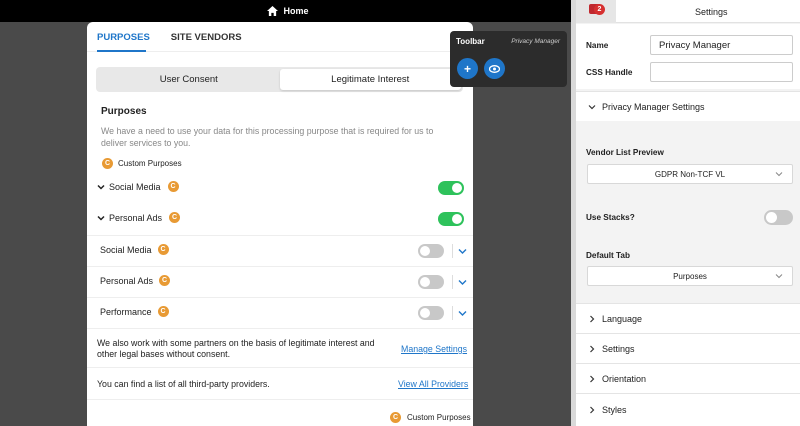  Describe the element at coordinates (688, 11) in the screenshot. I see `panel-header: 2 Settings` at that location.